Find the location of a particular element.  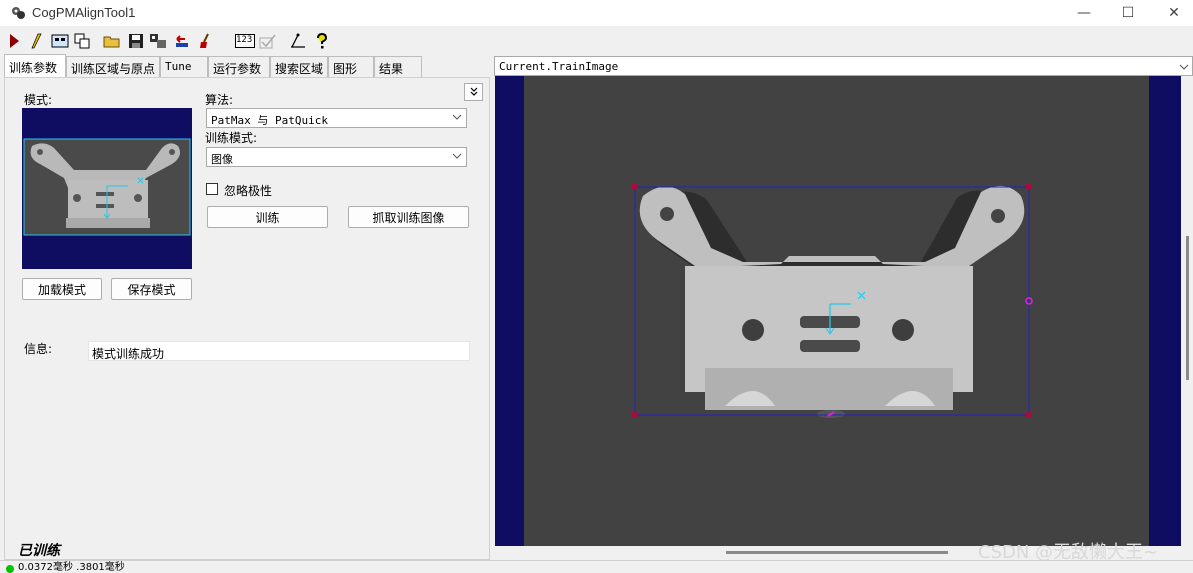

tab-graphics: 图形 is located at coordinates (351, 66).